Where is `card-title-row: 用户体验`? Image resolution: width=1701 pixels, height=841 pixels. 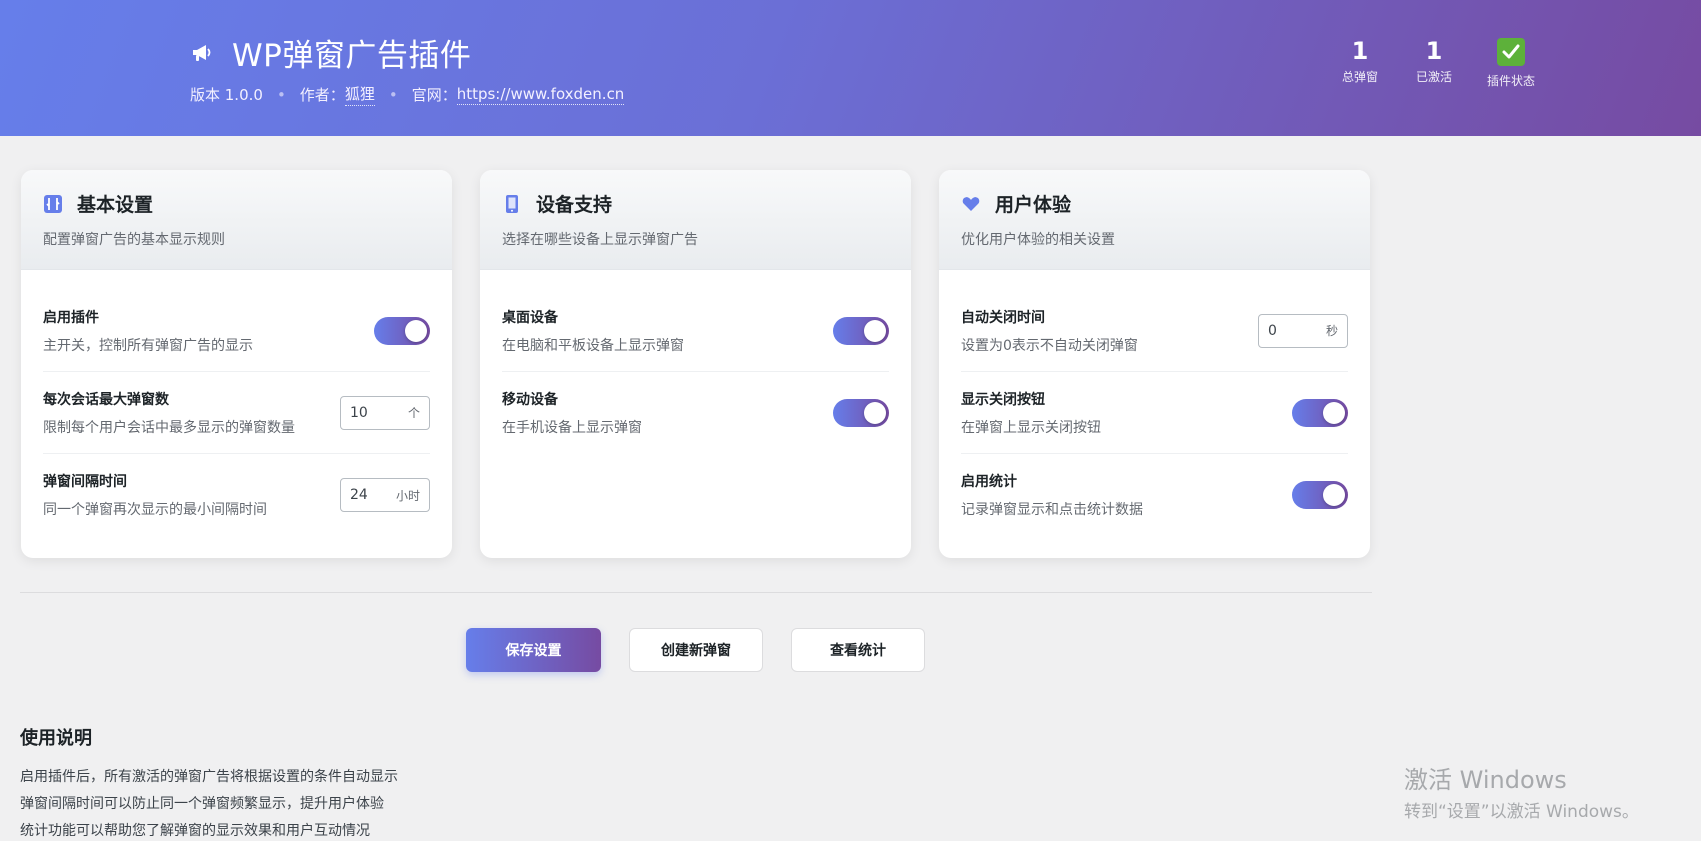 card-title-row: 用户体验 is located at coordinates (1154, 203).